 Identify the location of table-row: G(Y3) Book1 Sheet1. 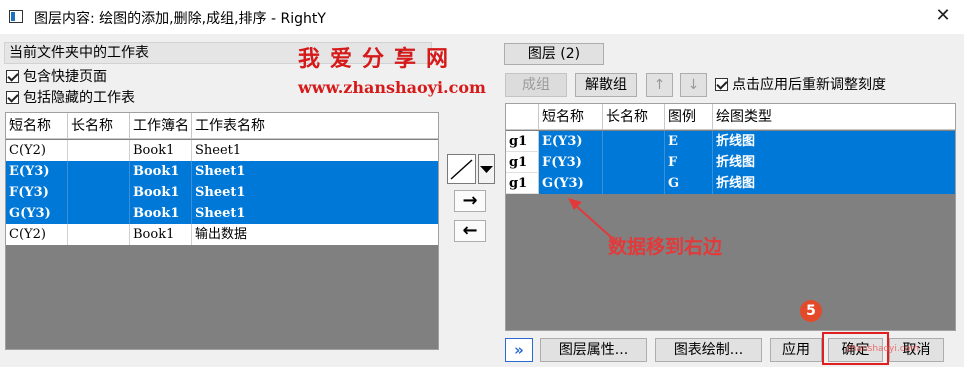
(222, 213).